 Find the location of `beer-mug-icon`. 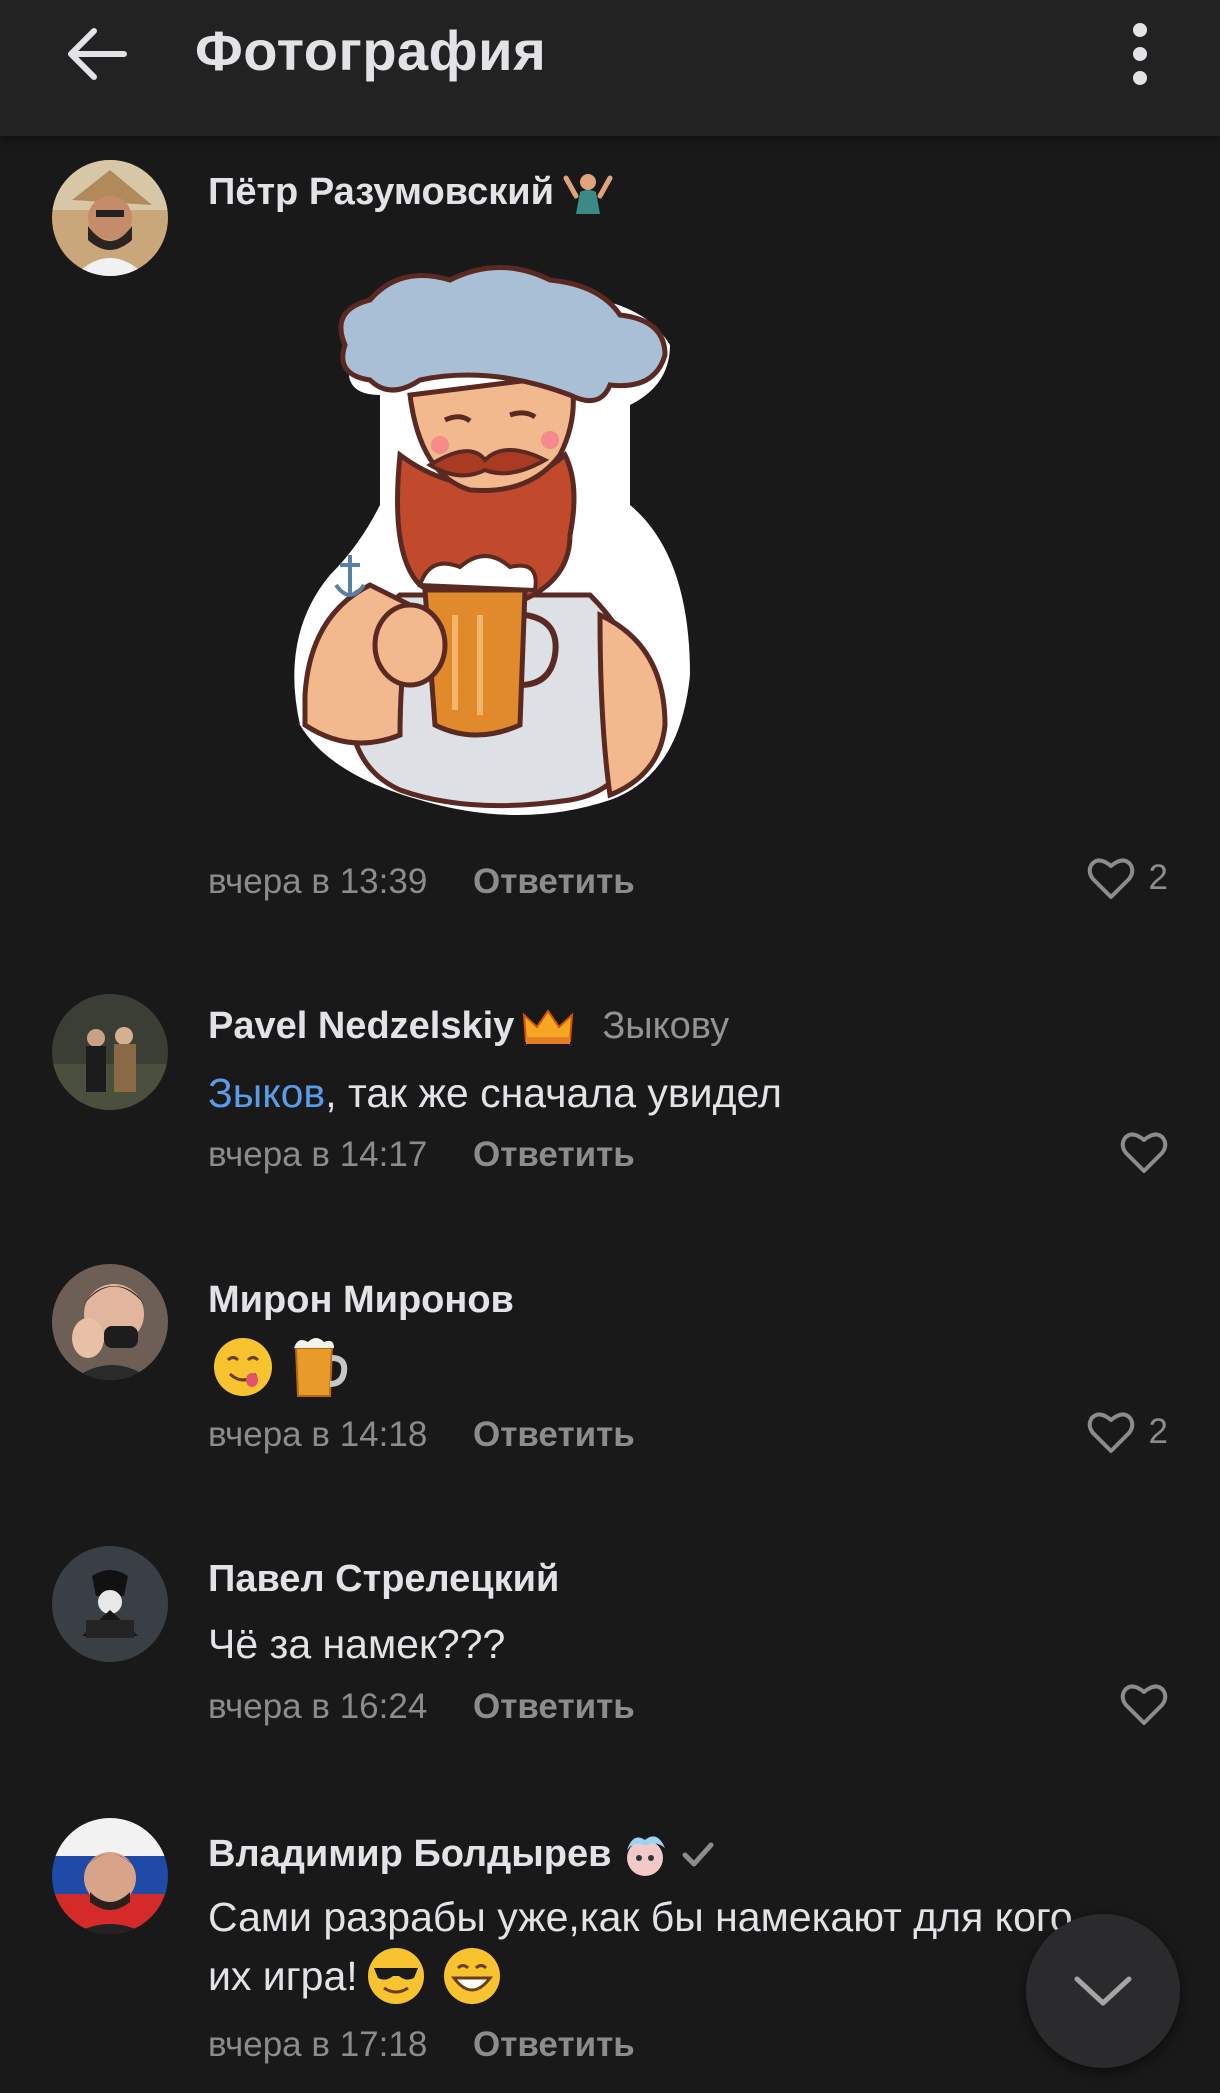

beer-mug-icon is located at coordinates (321, 1367).